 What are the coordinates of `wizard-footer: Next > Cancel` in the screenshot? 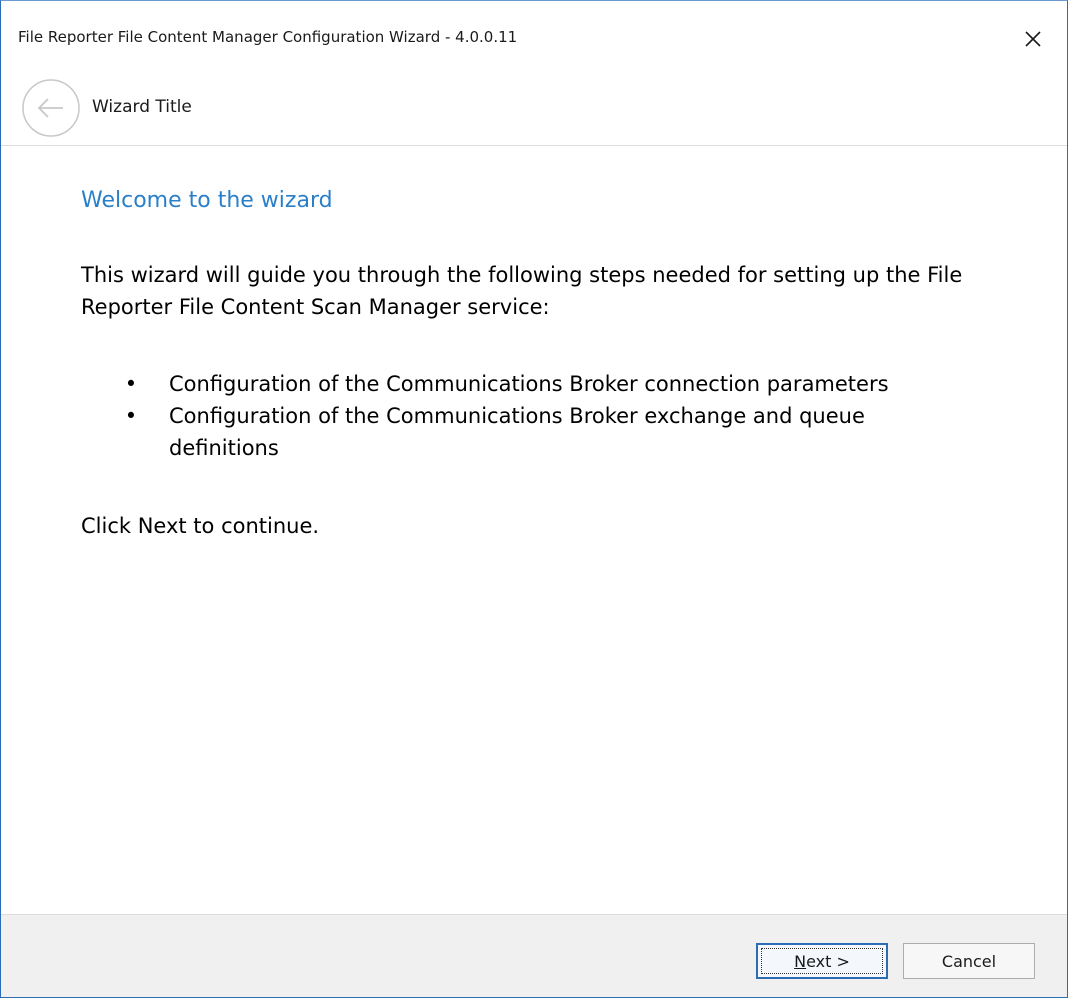 It's located at (534, 955).